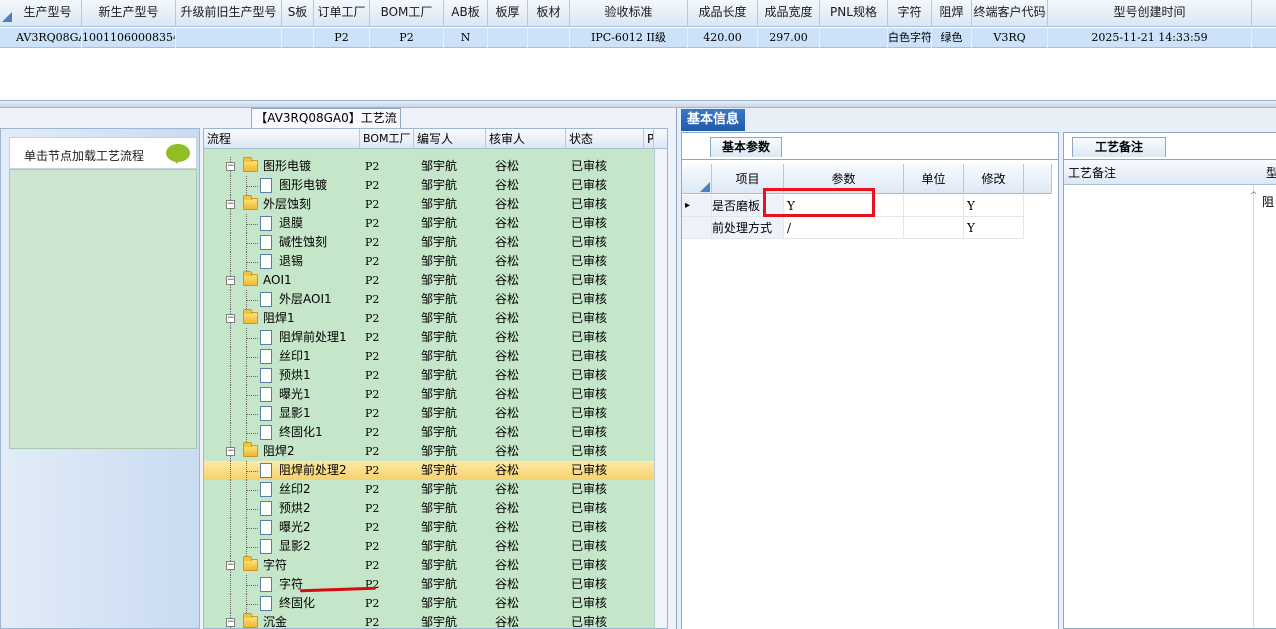 The height and width of the screenshot is (629, 1276). Describe the element at coordinates (723, 38) in the screenshot. I see `grid-cell-10: 420.00` at that location.